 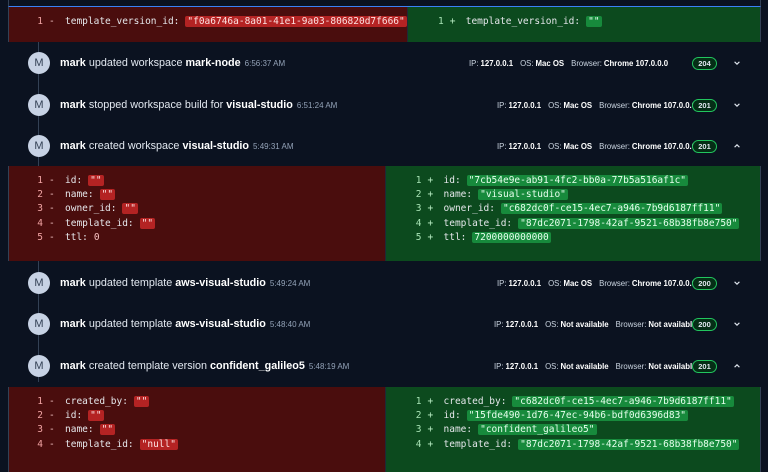 I want to click on os-label: OS:, so click(x=555, y=283).